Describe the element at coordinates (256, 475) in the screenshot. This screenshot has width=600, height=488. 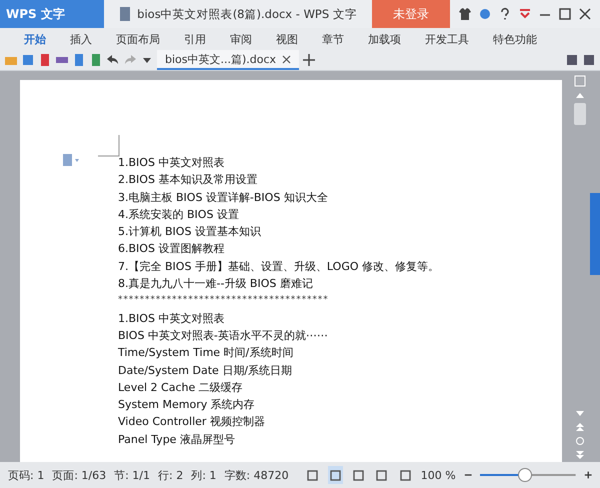
I see `status-text: 字数: 48720` at that location.